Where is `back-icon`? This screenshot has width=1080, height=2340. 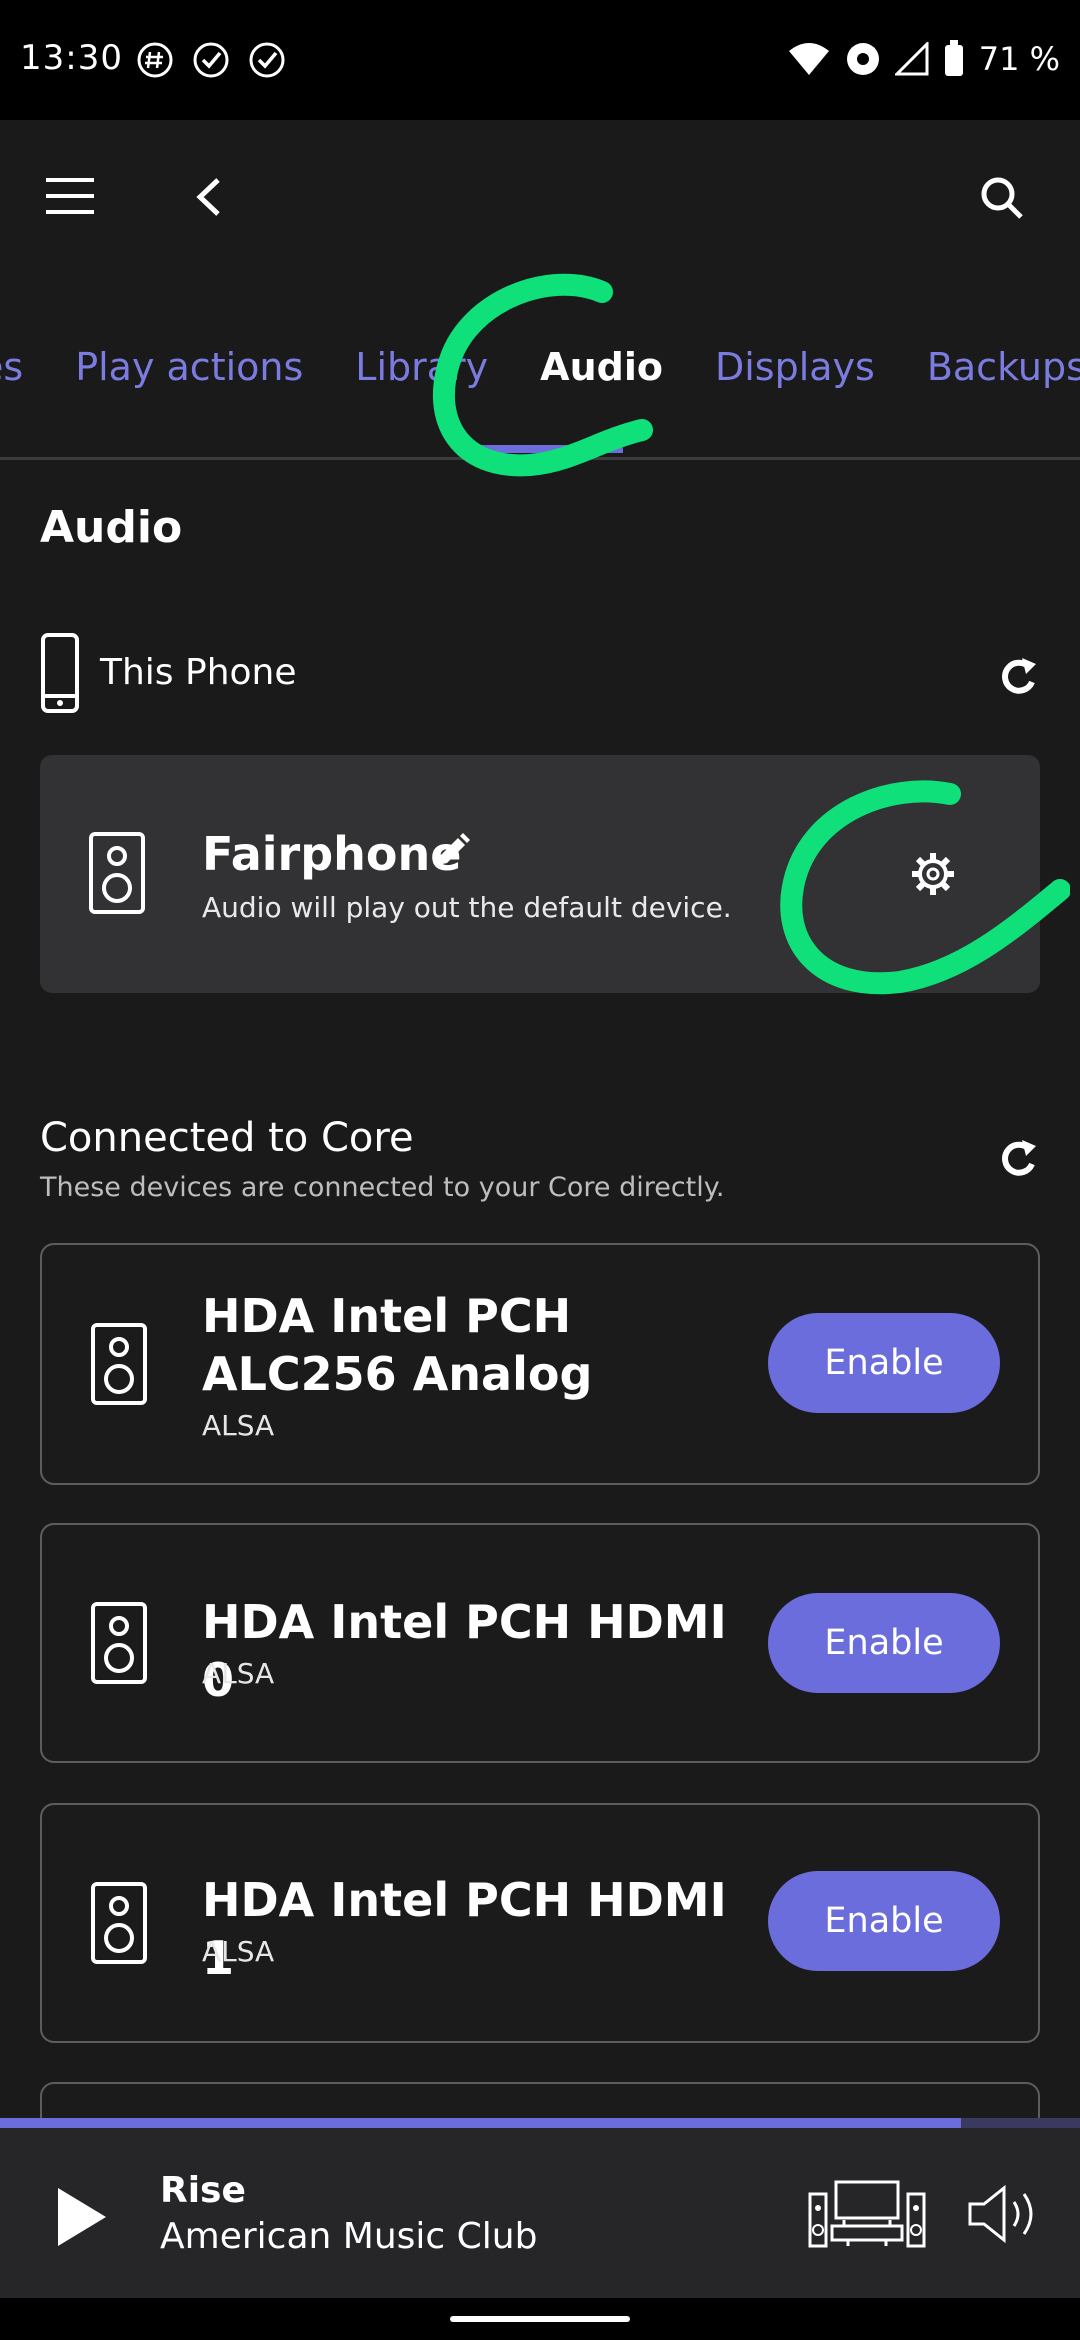 back-icon is located at coordinates (209, 197).